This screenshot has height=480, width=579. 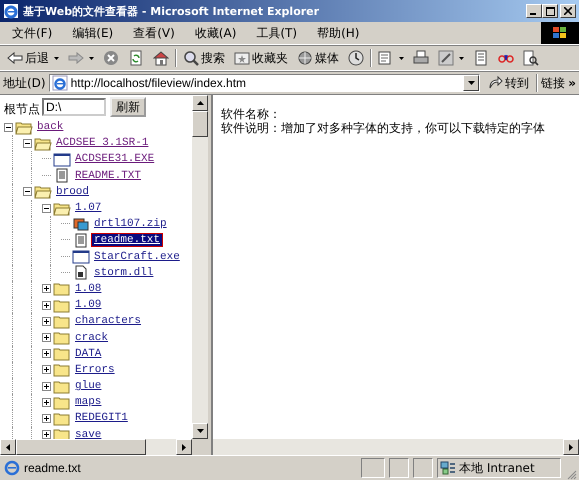 I want to click on maximize-button, so click(x=550, y=11).